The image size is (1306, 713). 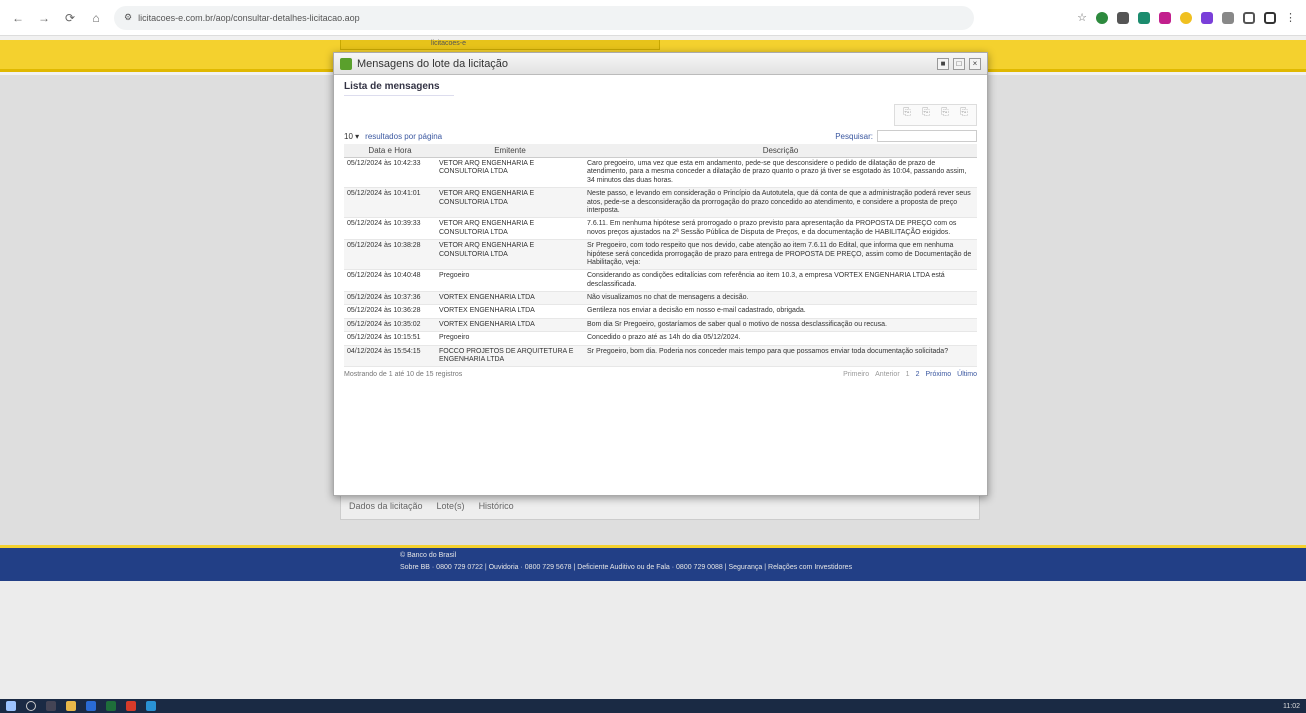 I want to click on start-icon, so click(x=11, y=706).